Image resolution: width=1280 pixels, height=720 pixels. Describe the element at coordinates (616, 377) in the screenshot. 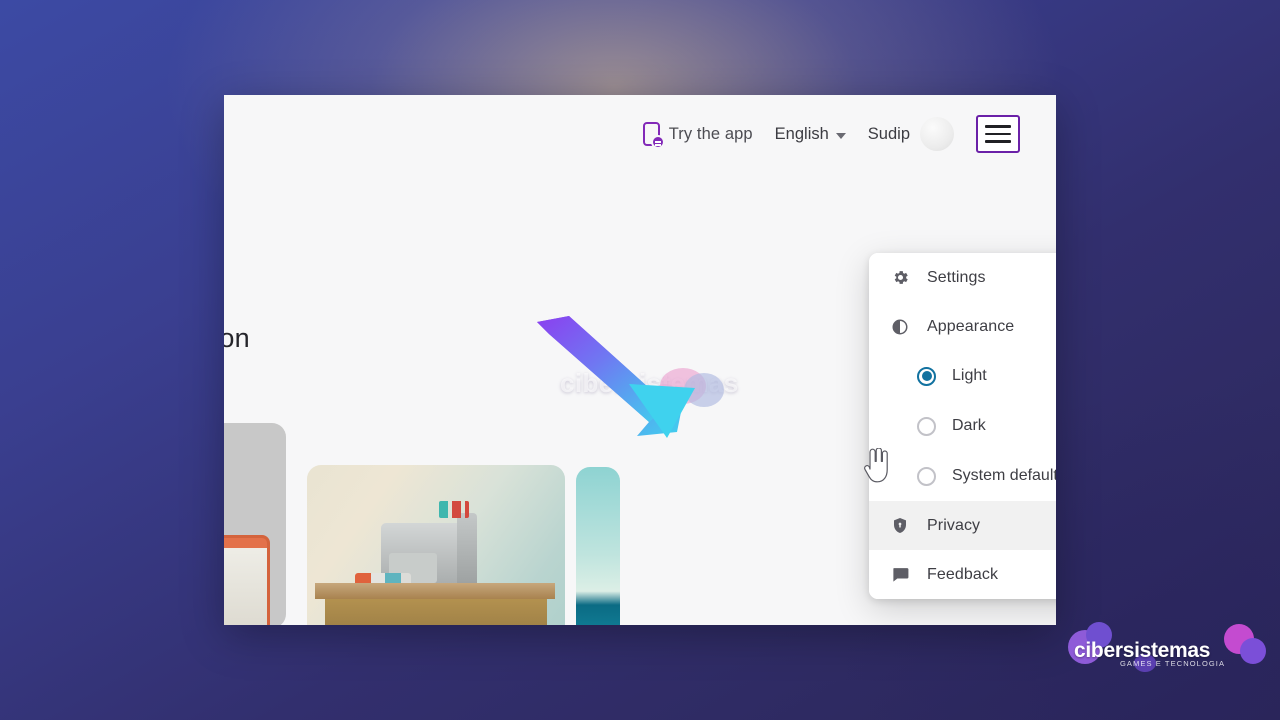

I see `annotation-arrow` at that location.